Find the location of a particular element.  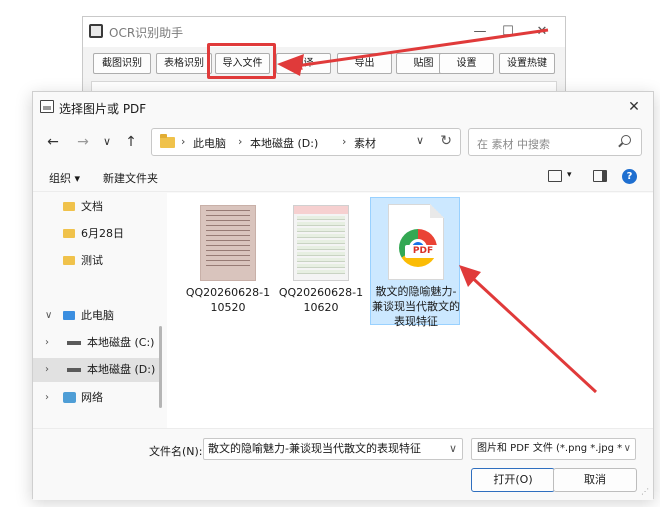

nav-item-this-pc: ∨ 此电脑 is located at coordinates (96, 316).